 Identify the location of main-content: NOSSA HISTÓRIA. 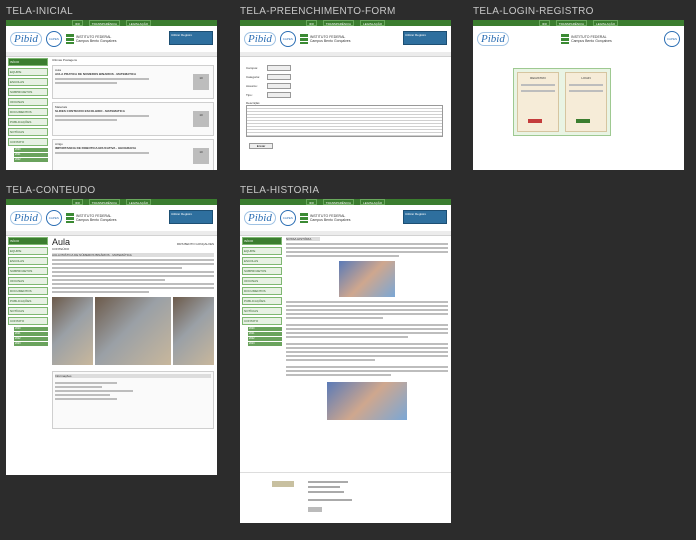
(367, 331).